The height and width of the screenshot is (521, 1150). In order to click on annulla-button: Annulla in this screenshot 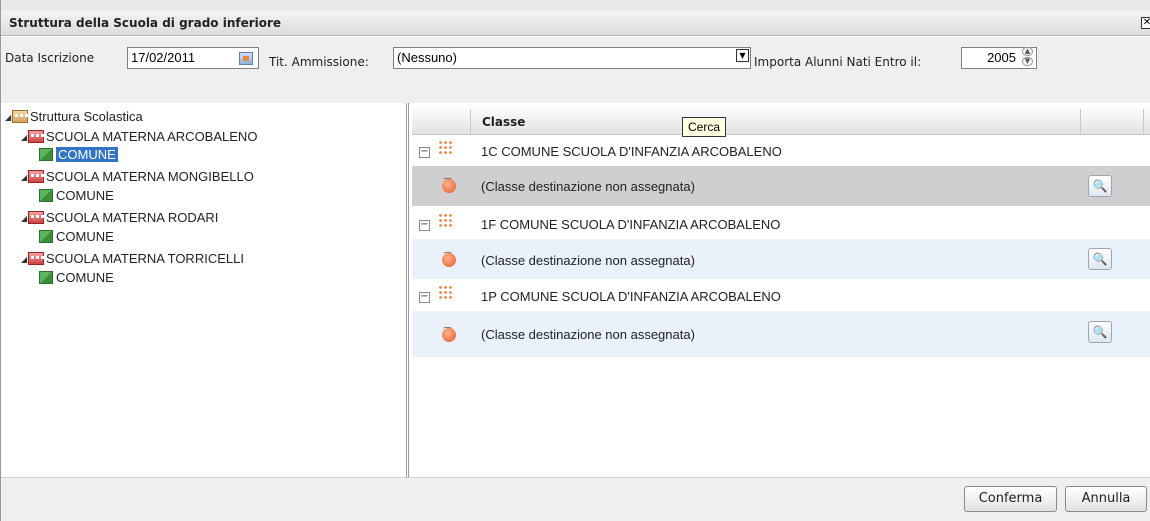, I will do `click(1106, 499)`.